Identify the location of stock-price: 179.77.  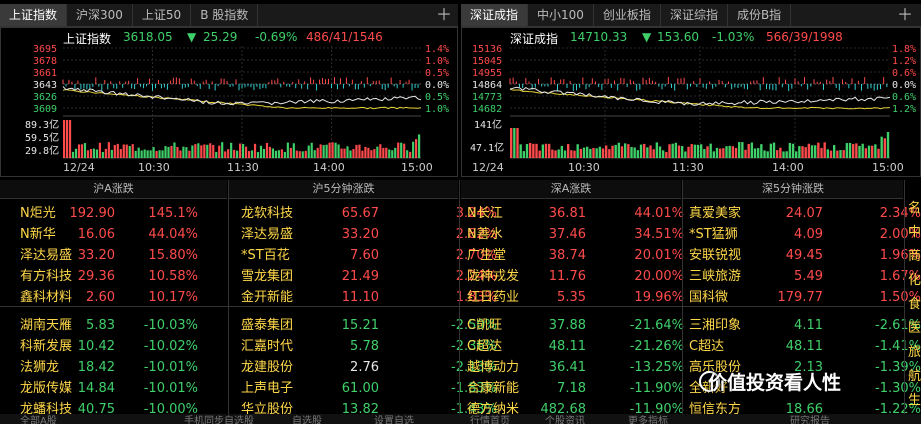
(800, 297).